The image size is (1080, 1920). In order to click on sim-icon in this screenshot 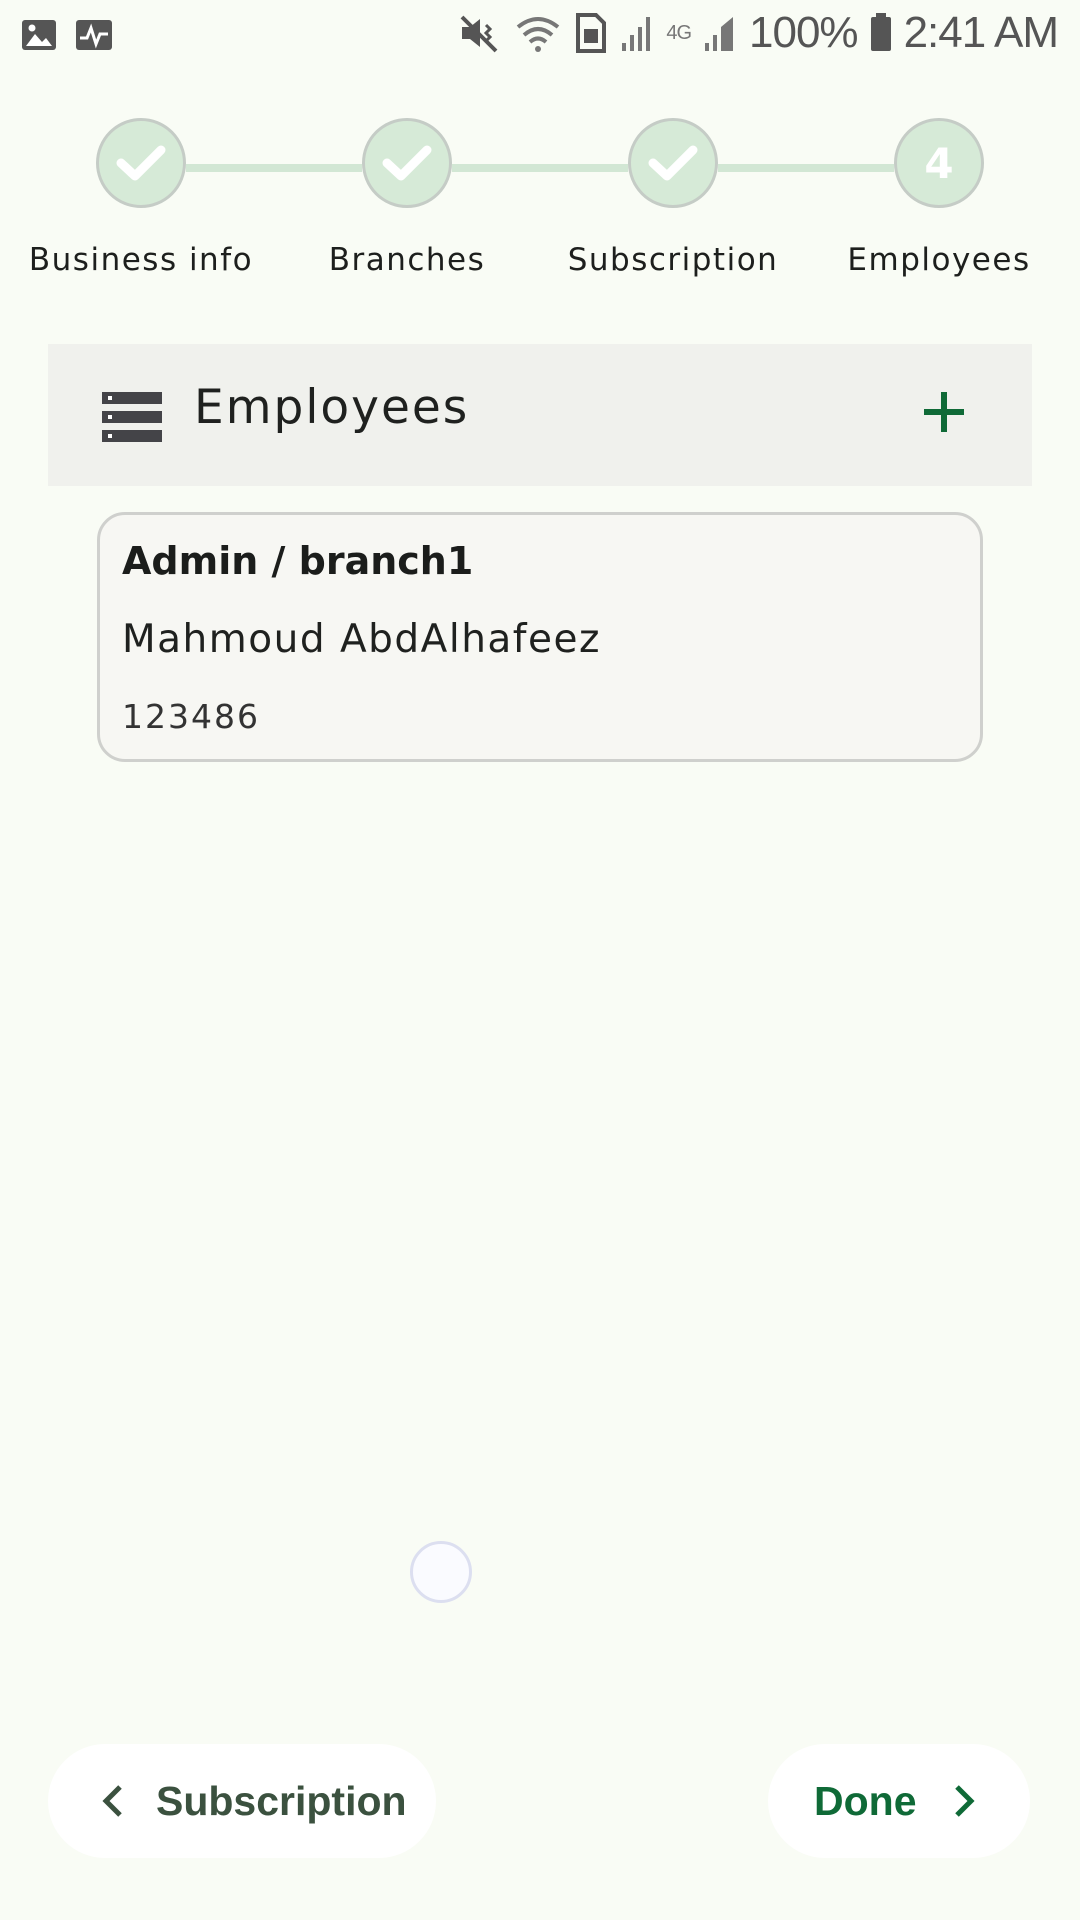, I will do `click(591, 33)`.